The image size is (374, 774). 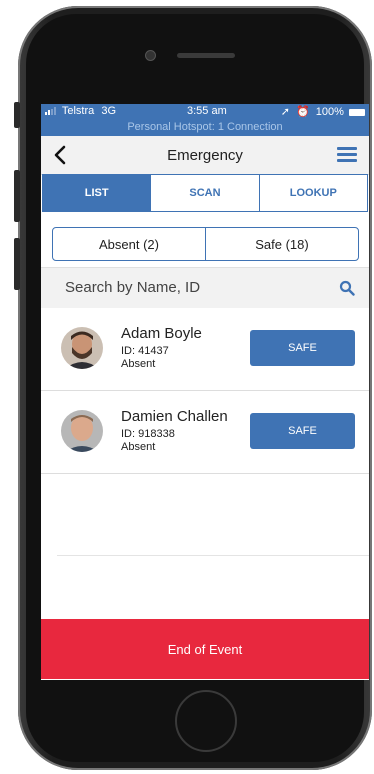 What do you see at coordinates (206, 721) in the screenshot?
I see `home-button` at bounding box center [206, 721].